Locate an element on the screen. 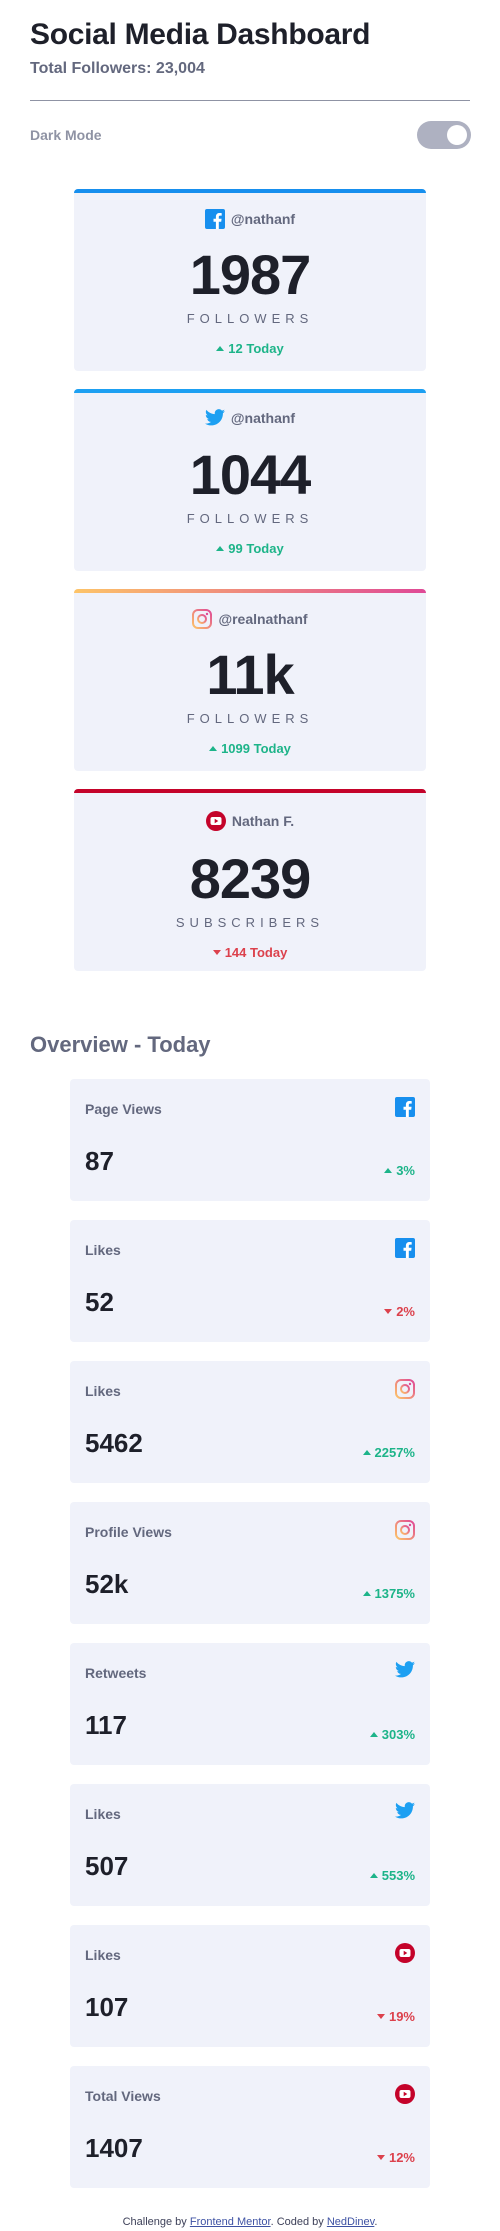 The width and height of the screenshot is (500, 2231). dark-mode-row: Dark Mode is located at coordinates (250, 135).